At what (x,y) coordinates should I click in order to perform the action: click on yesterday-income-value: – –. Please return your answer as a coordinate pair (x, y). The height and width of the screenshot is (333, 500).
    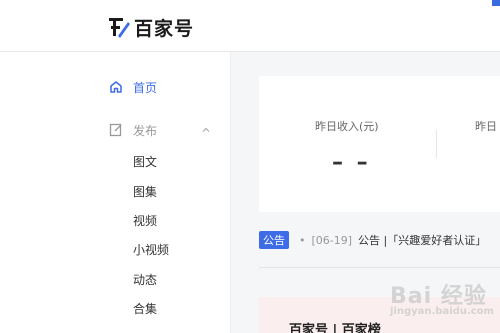
    Looking at the image, I should click on (351, 162).